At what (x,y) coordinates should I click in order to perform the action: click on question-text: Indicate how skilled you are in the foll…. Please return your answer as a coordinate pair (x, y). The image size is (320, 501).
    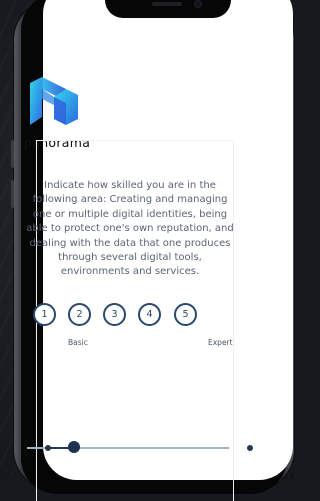
    Looking at the image, I should click on (130, 229).